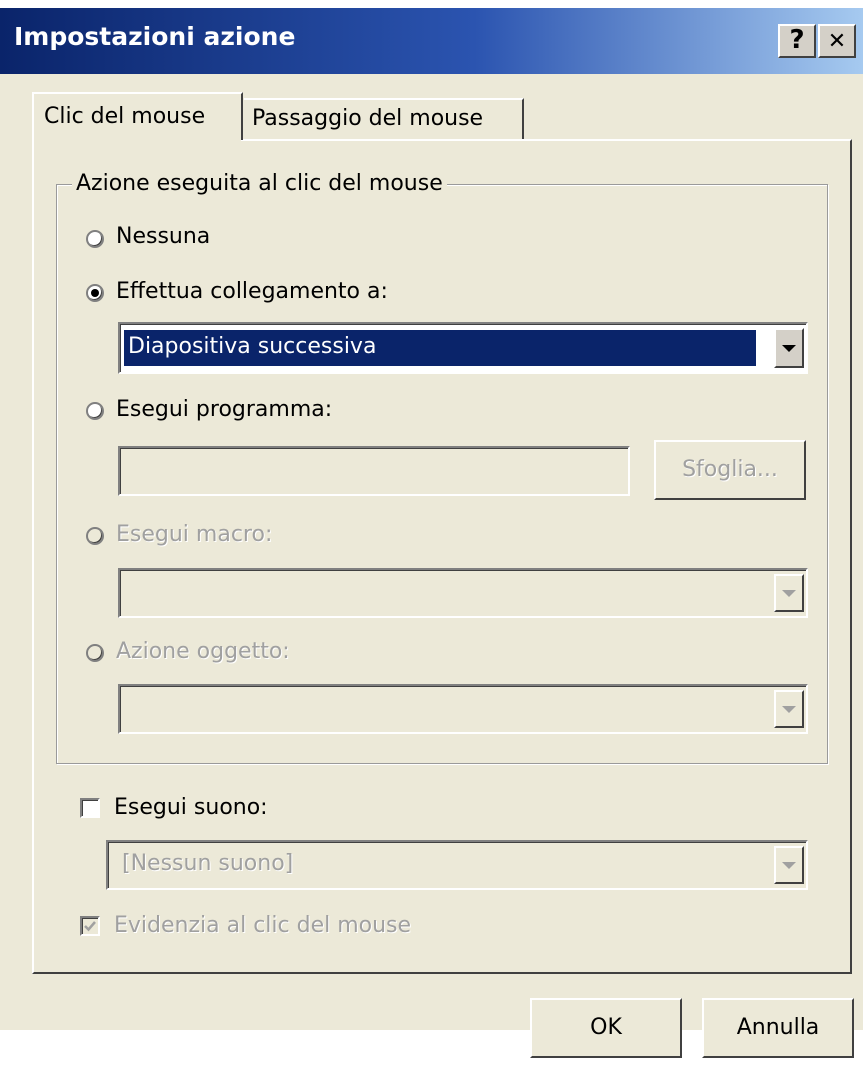  What do you see at coordinates (457, 865) in the screenshot?
I see `sound-dropdown: [Nessun suono]` at bounding box center [457, 865].